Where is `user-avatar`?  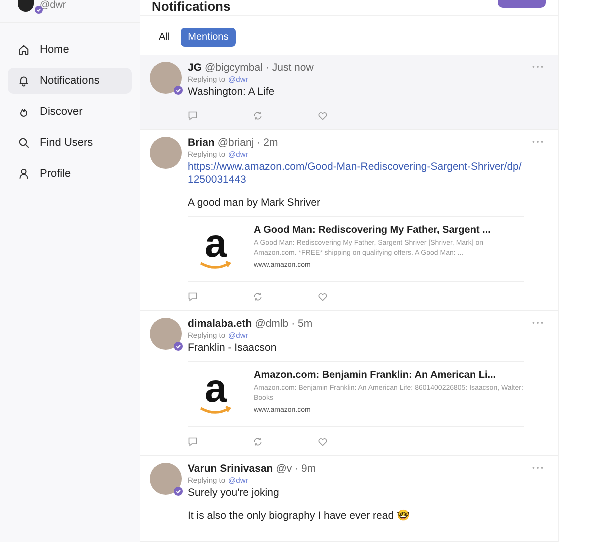
user-avatar is located at coordinates (26, 6).